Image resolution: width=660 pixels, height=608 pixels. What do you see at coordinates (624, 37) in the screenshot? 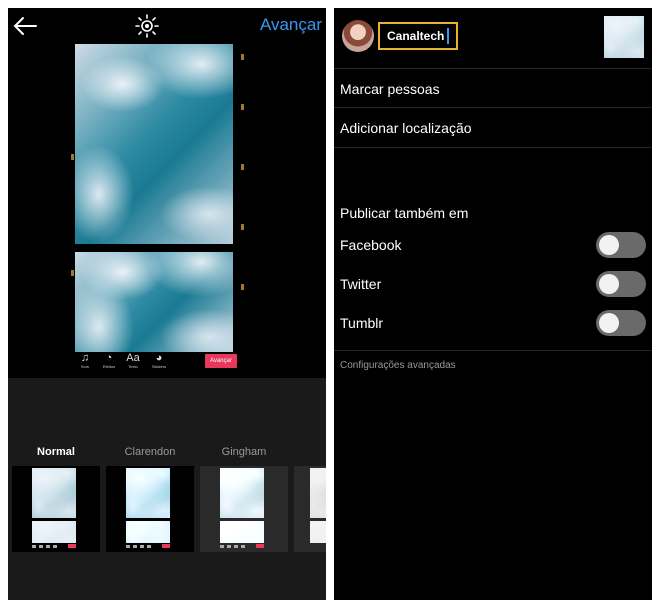
I see `post-thumbnail` at bounding box center [624, 37].